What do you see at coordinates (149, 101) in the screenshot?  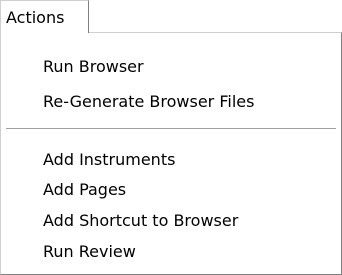 I see `menu-item-label: Re-Generate Browser Files` at bounding box center [149, 101].